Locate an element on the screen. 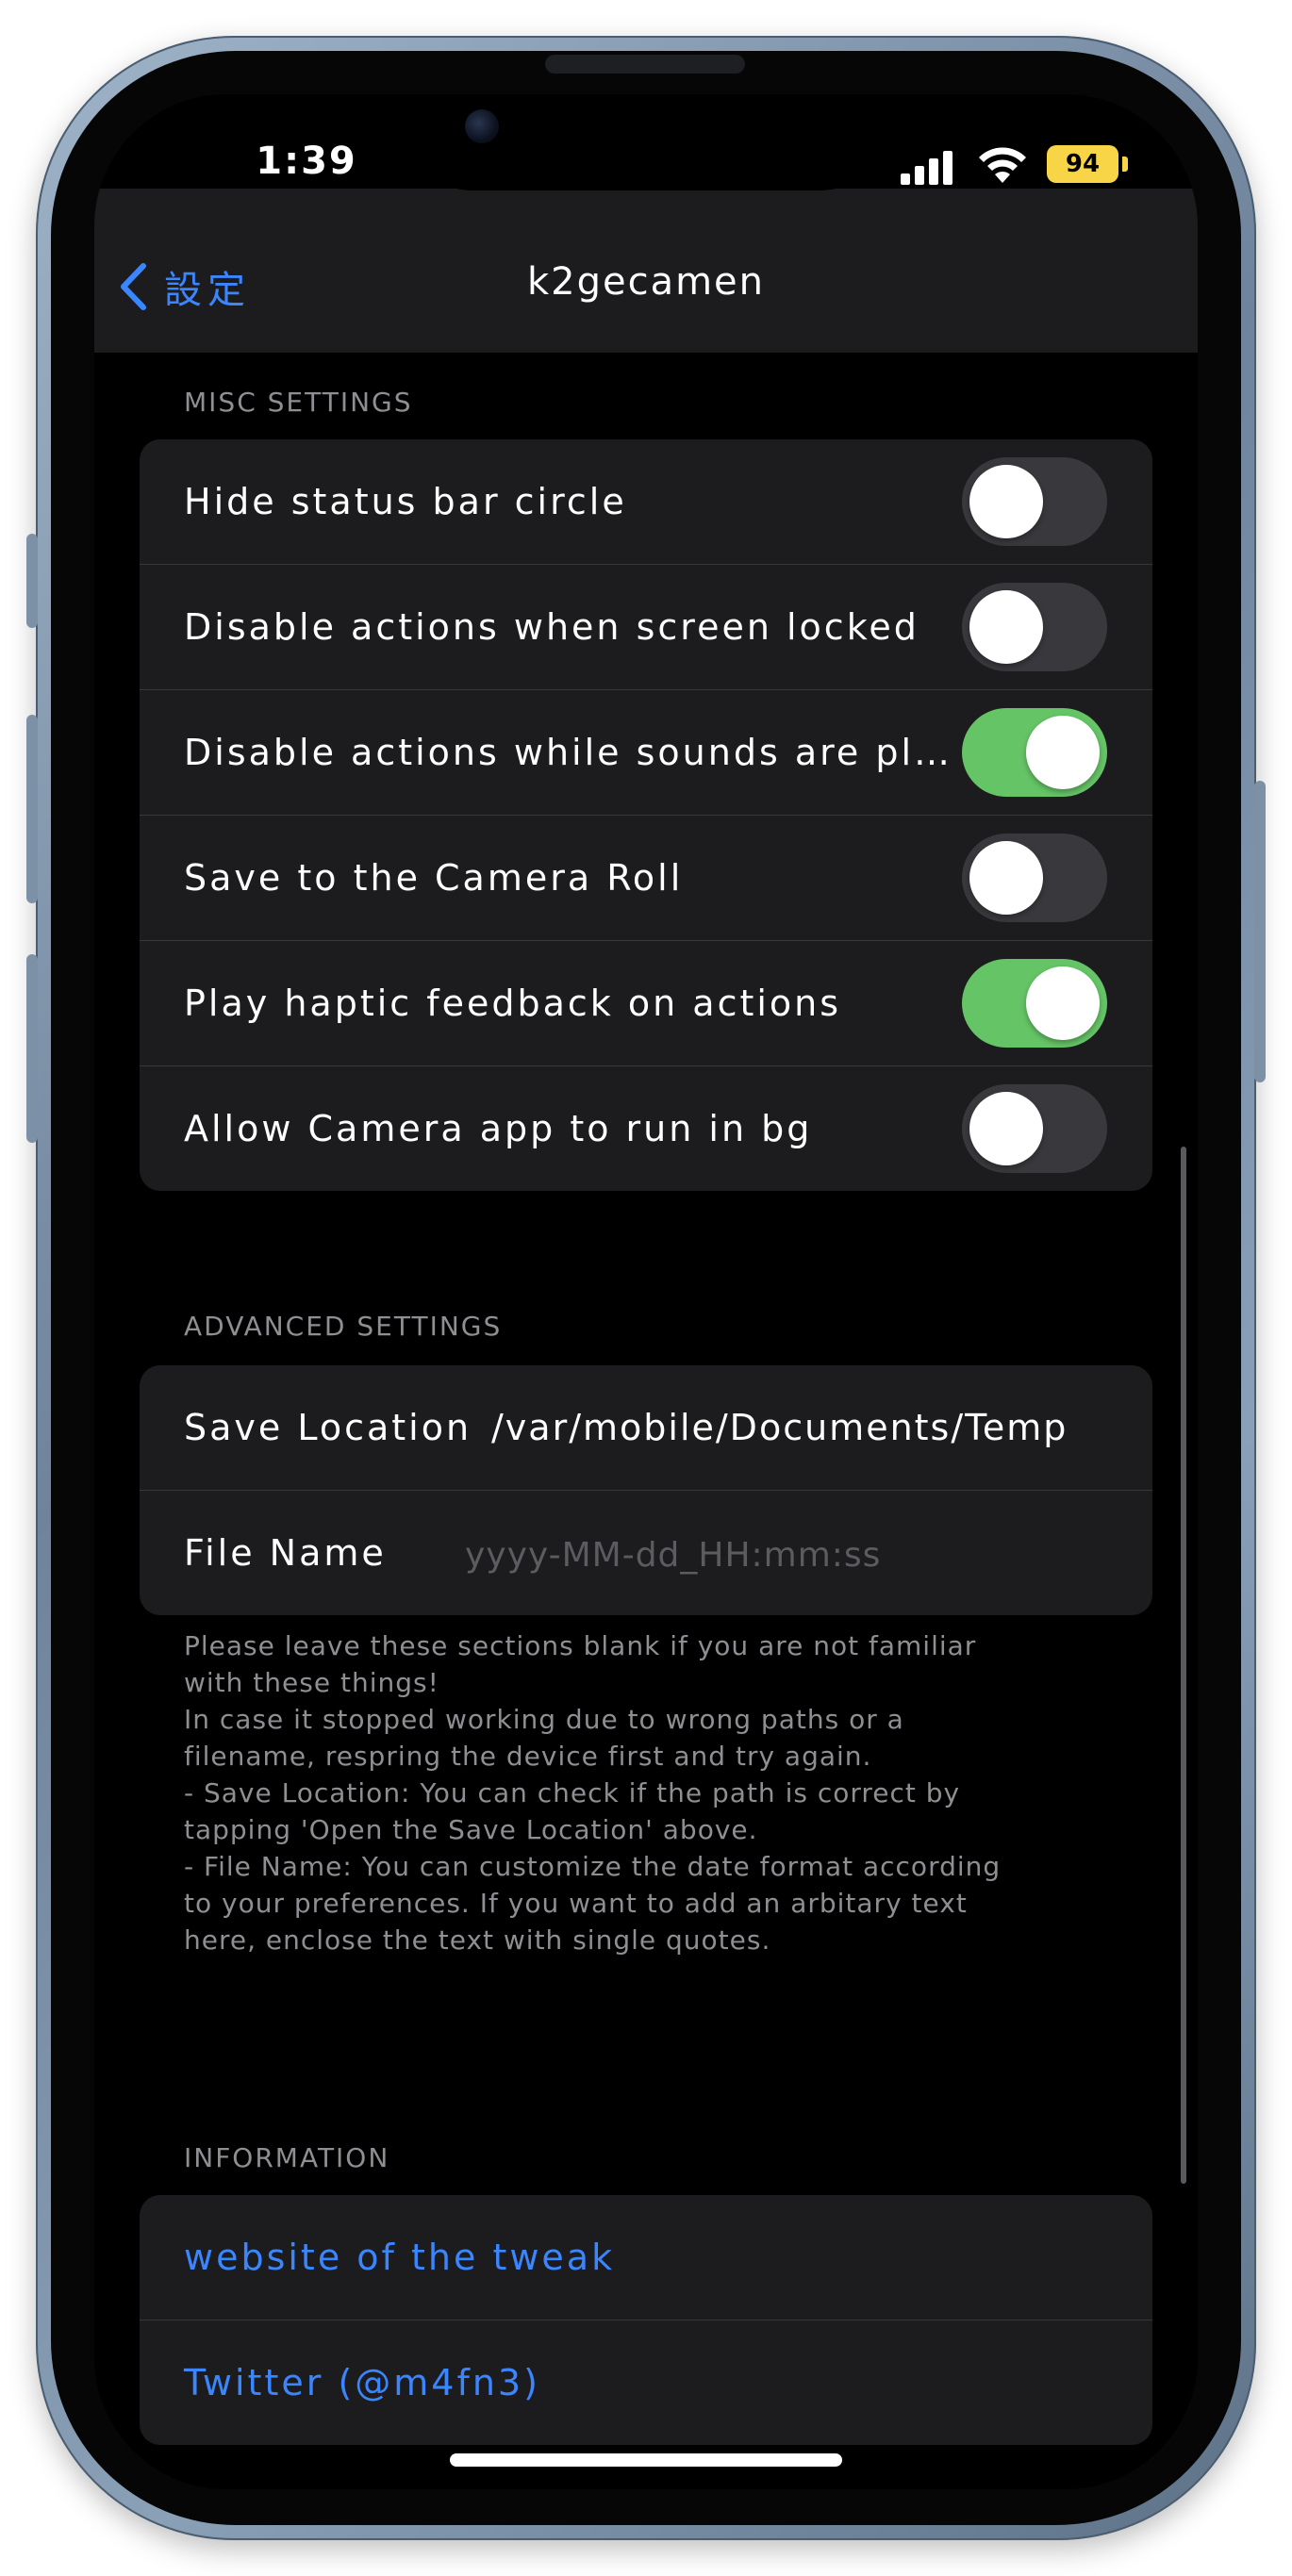 The width and height of the screenshot is (1292, 2576). hide-status-bar-circle-toggle is located at coordinates (1034, 501).